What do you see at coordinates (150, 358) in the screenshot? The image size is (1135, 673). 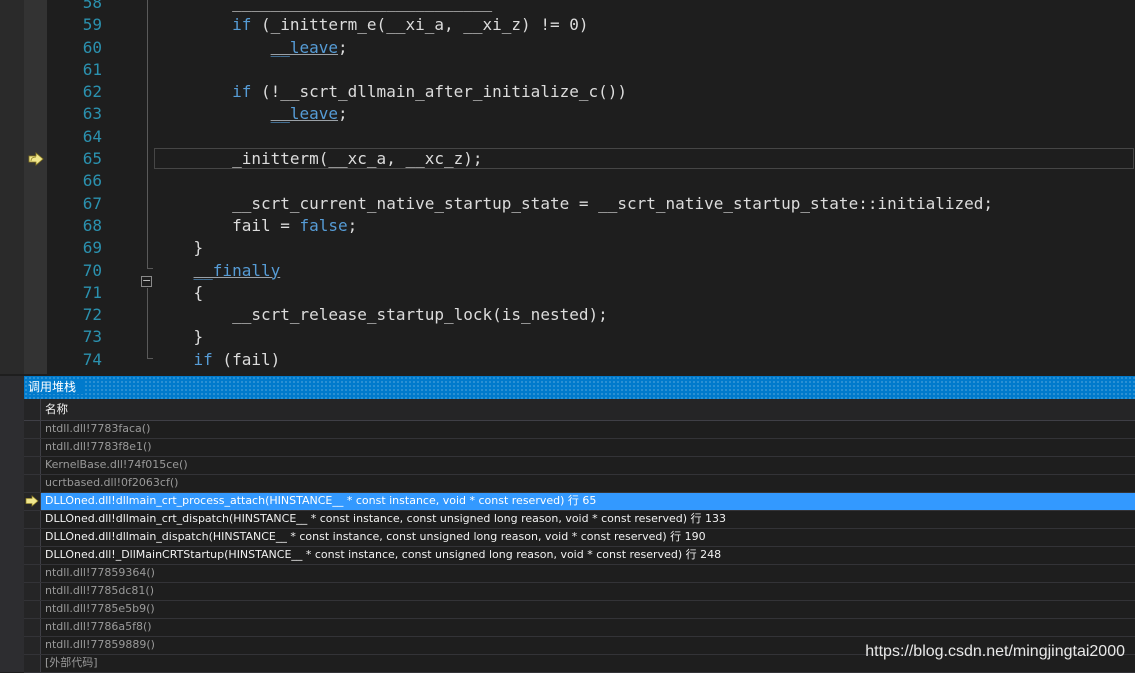 I see `fold-guide-end` at bounding box center [150, 358].